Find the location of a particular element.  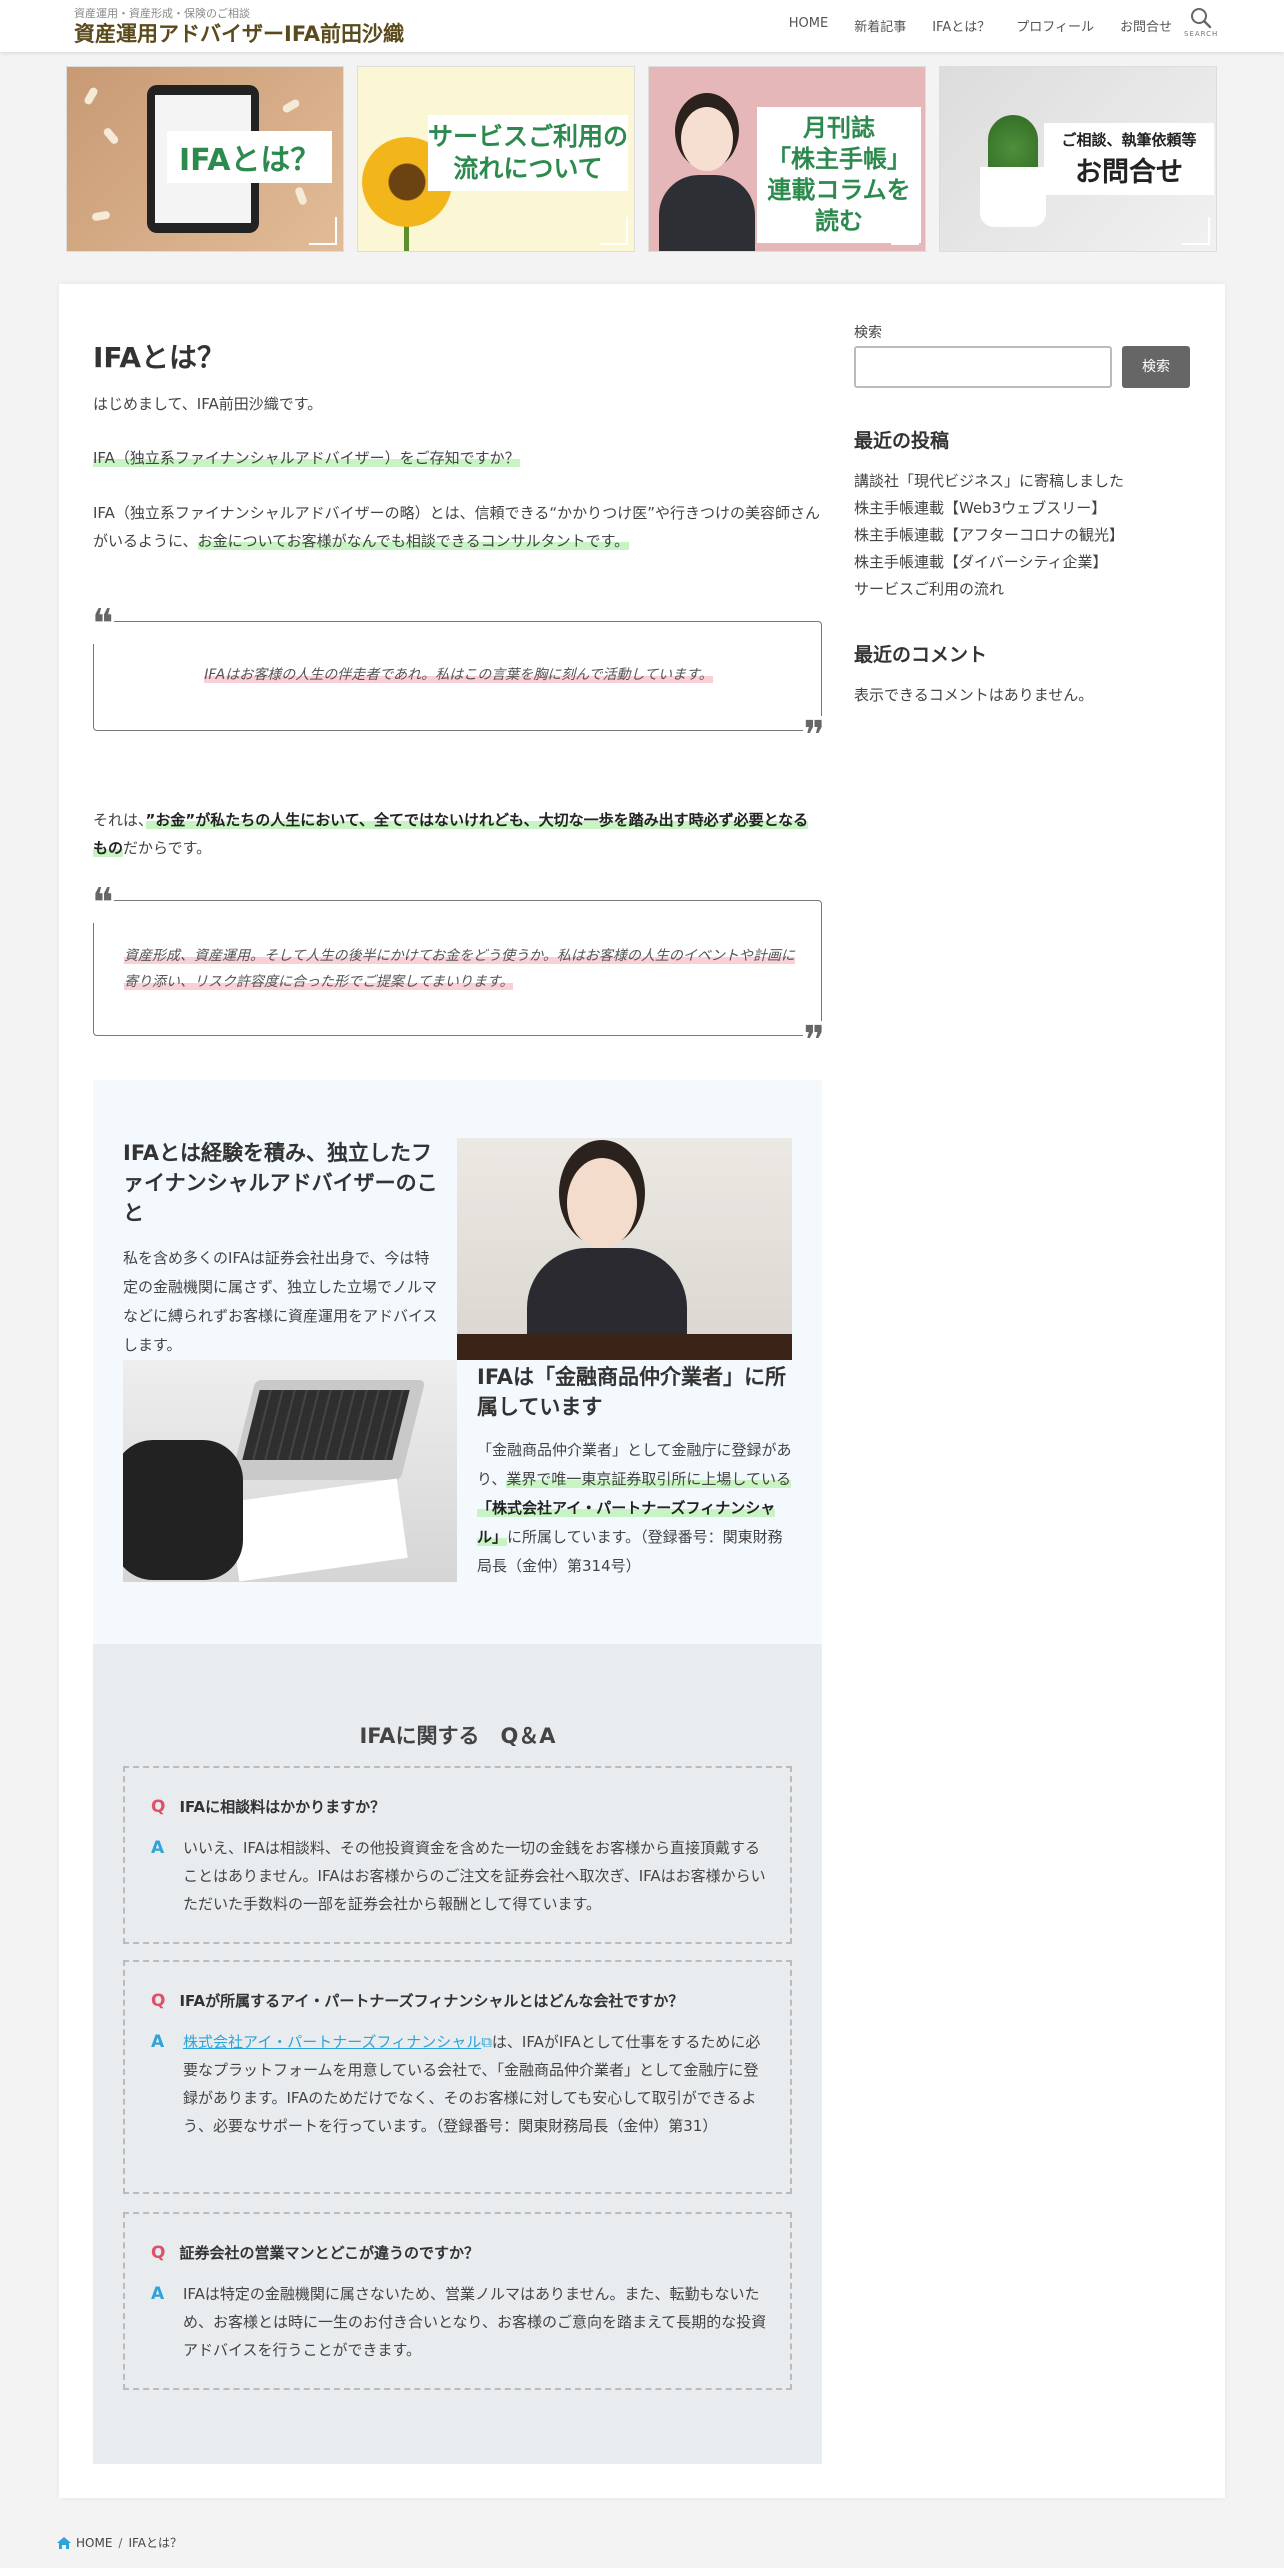

recent-posts-title: 最近の投稿 is located at coordinates (902, 441).